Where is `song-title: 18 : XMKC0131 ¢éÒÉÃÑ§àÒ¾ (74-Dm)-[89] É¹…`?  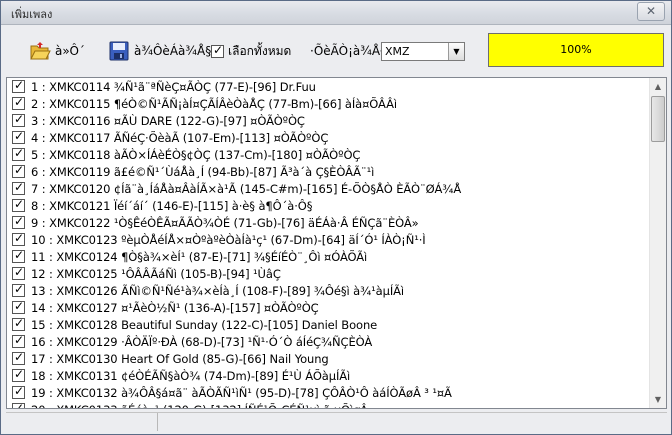 song-title: 18 : XMKC0131 ¢éÒÉÃÑ§àÒ¾ (74-Dm)-[89] É¹… is located at coordinates (191, 375).